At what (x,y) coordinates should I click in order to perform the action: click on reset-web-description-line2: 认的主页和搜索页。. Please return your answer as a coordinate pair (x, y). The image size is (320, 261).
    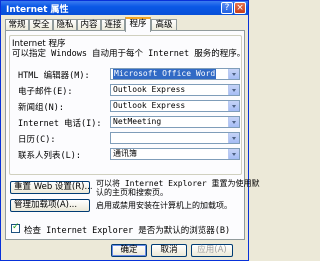
    Looking at the image, I should click on (132, 192).